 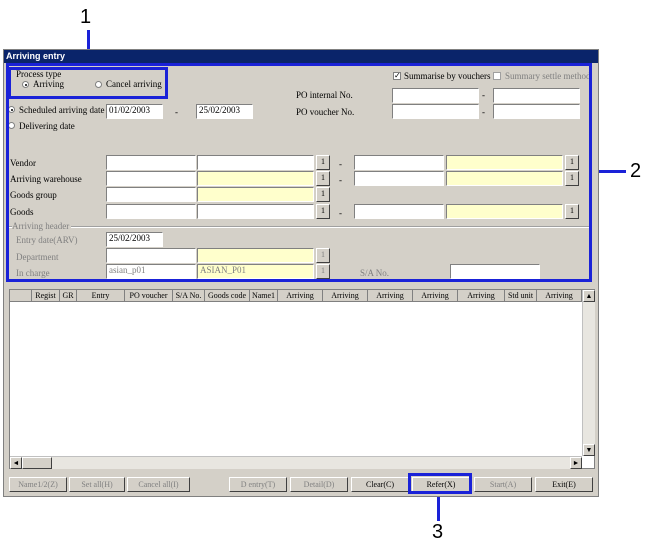 What do you see at coordinates (380, 484) in the screenshot?
I see `clear-button: Clear(C)` at bounding box center [380, 484].